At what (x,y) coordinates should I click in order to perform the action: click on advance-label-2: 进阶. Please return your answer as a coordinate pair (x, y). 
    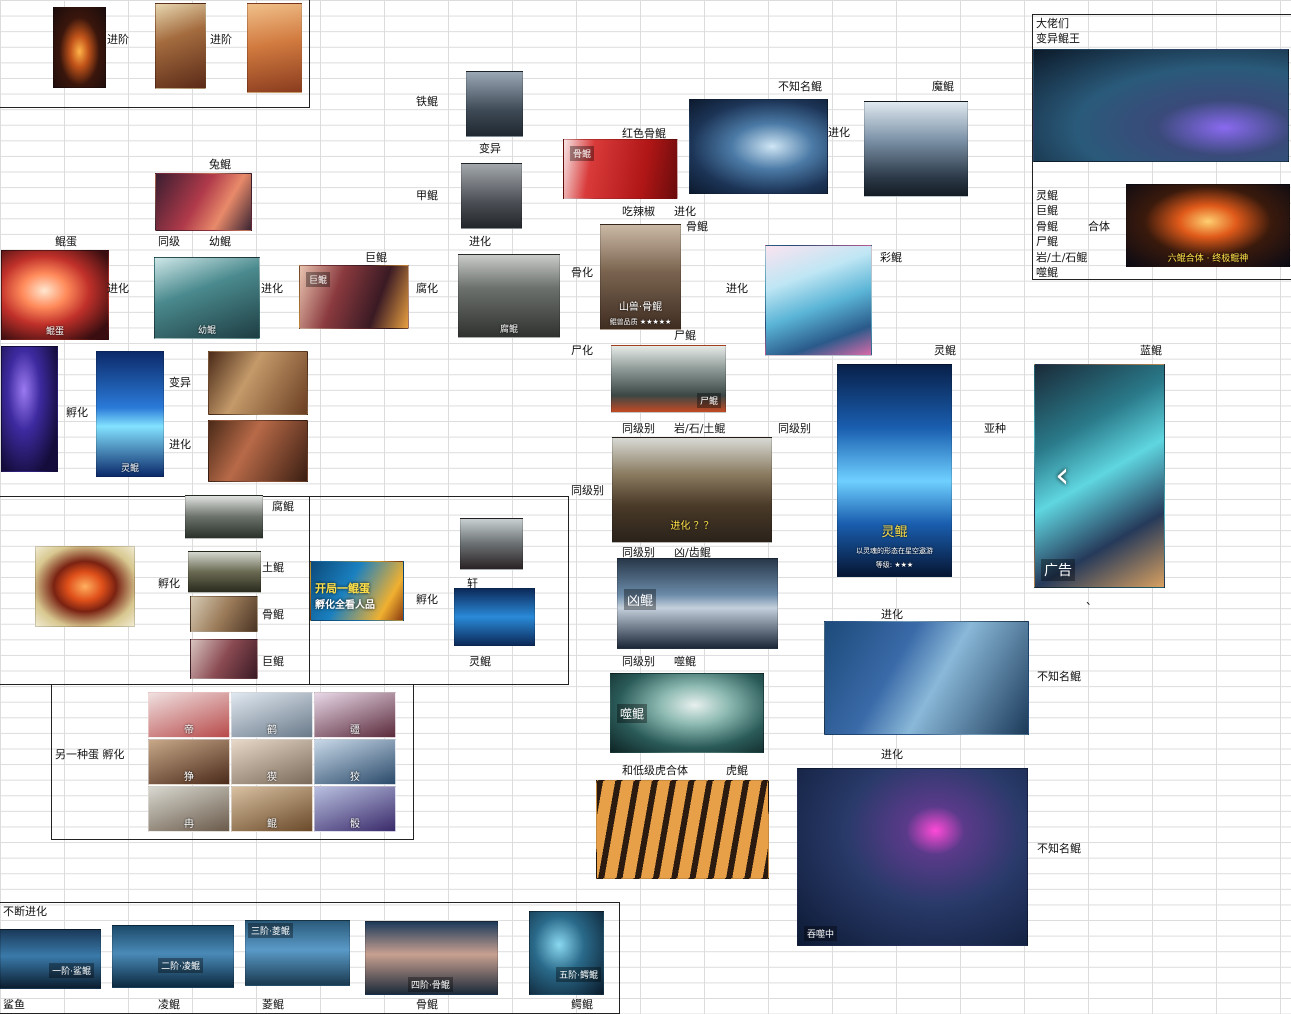
    Looking at the image, I should click on (221, 39).